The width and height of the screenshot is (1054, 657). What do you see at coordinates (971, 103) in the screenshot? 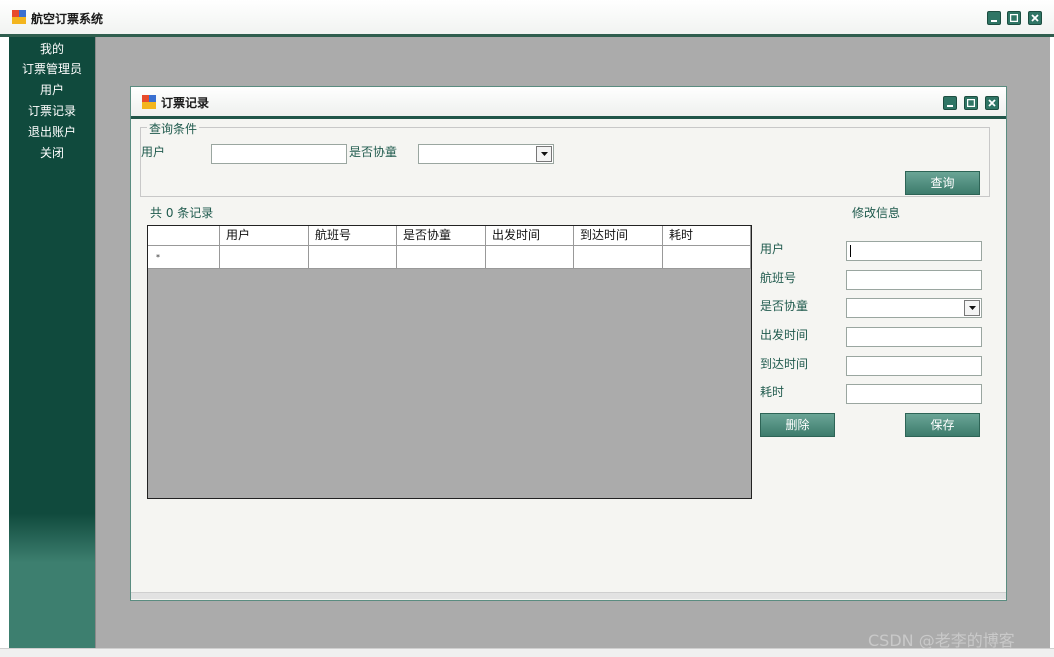
I see `child-maximize-icon` at bounding box center [971, 103].